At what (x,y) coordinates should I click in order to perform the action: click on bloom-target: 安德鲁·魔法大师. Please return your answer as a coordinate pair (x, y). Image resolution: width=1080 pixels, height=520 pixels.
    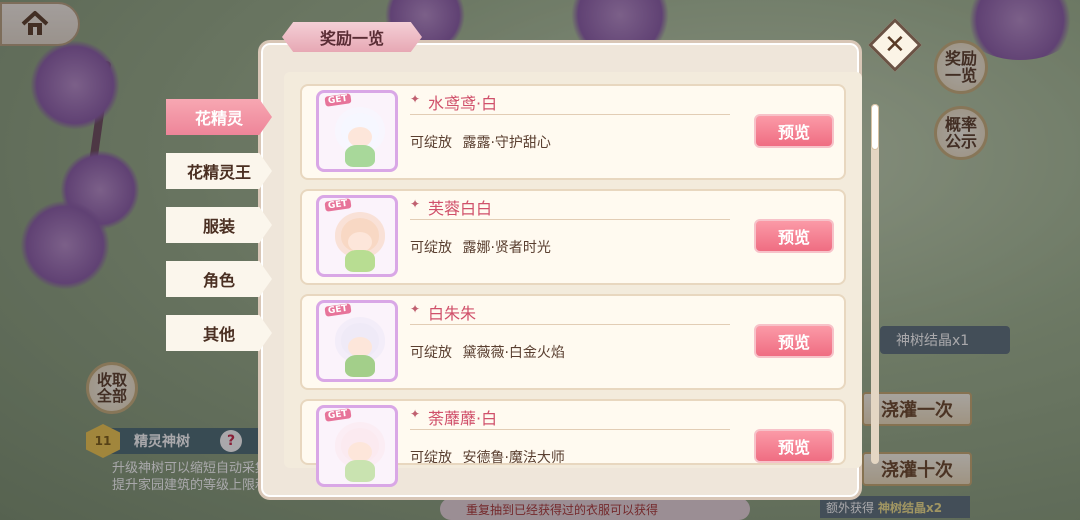
    Looking at the image, I should click on (513, 458).